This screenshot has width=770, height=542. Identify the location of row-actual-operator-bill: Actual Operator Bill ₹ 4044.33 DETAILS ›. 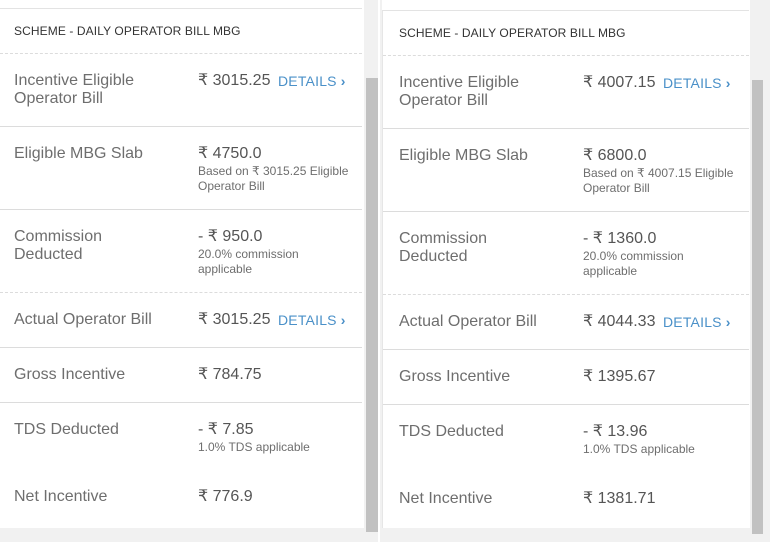
(566, 321).